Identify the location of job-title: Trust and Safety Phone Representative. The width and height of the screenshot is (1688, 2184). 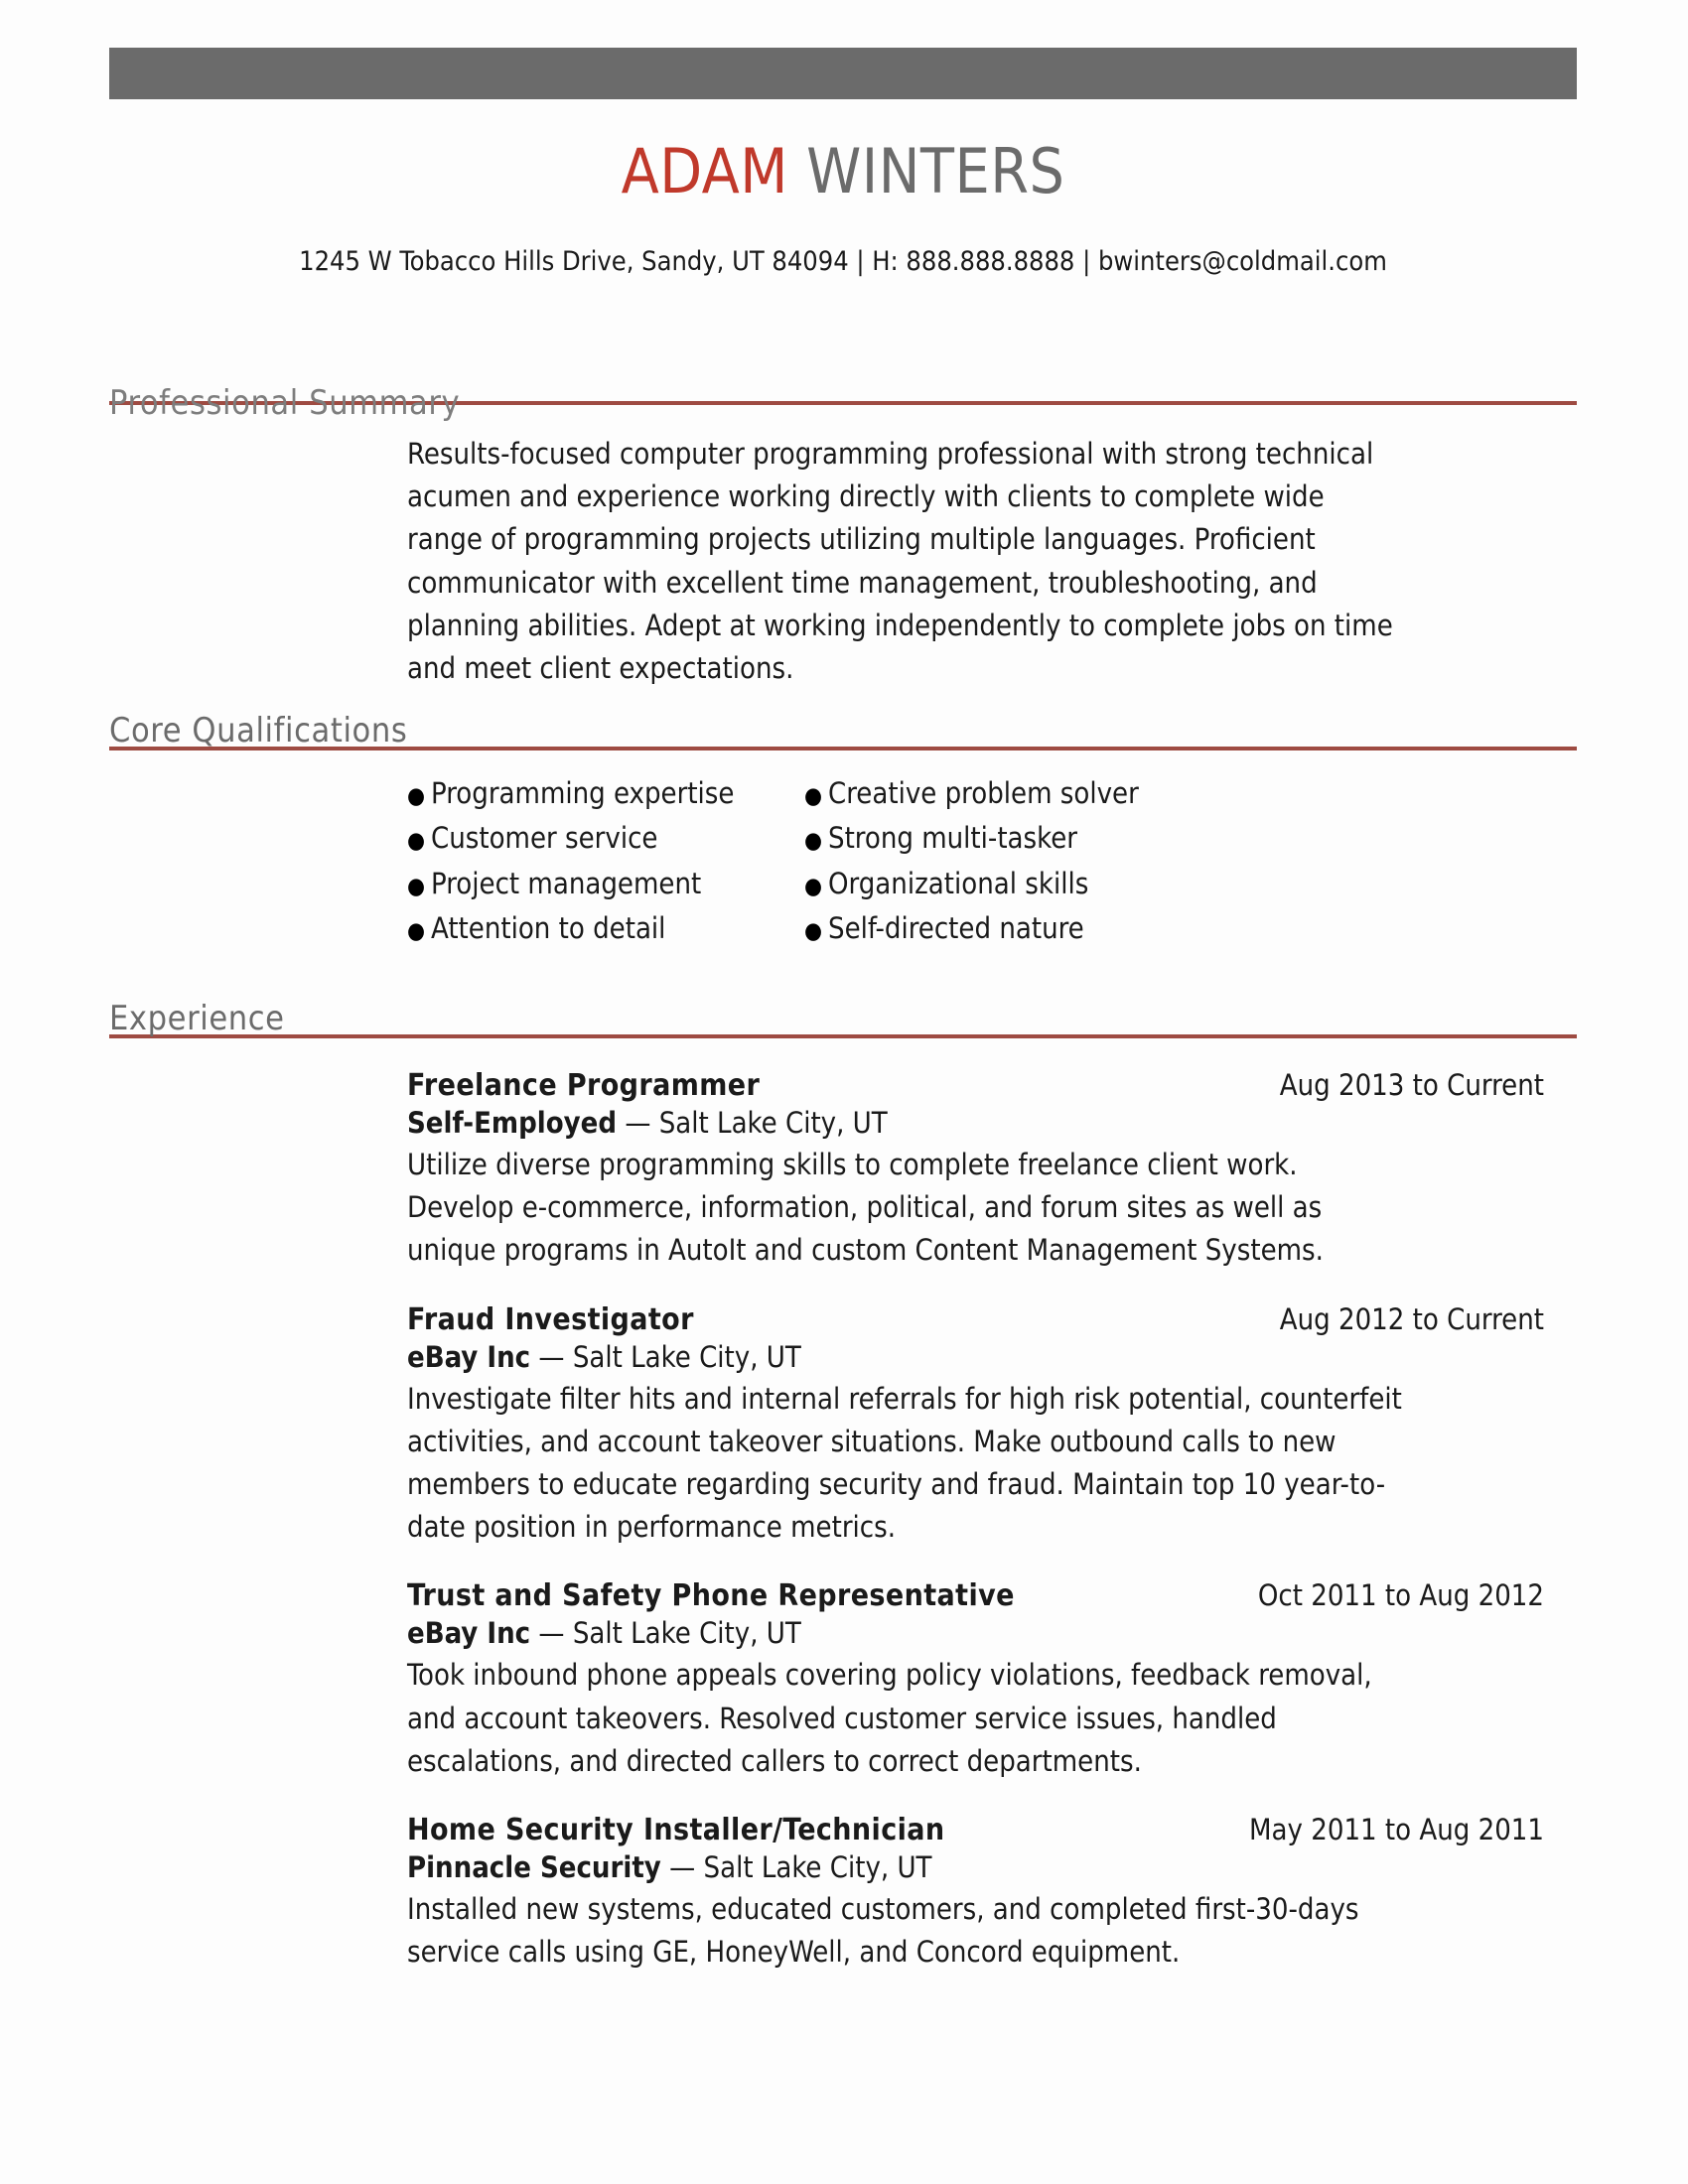
(711, 1596).